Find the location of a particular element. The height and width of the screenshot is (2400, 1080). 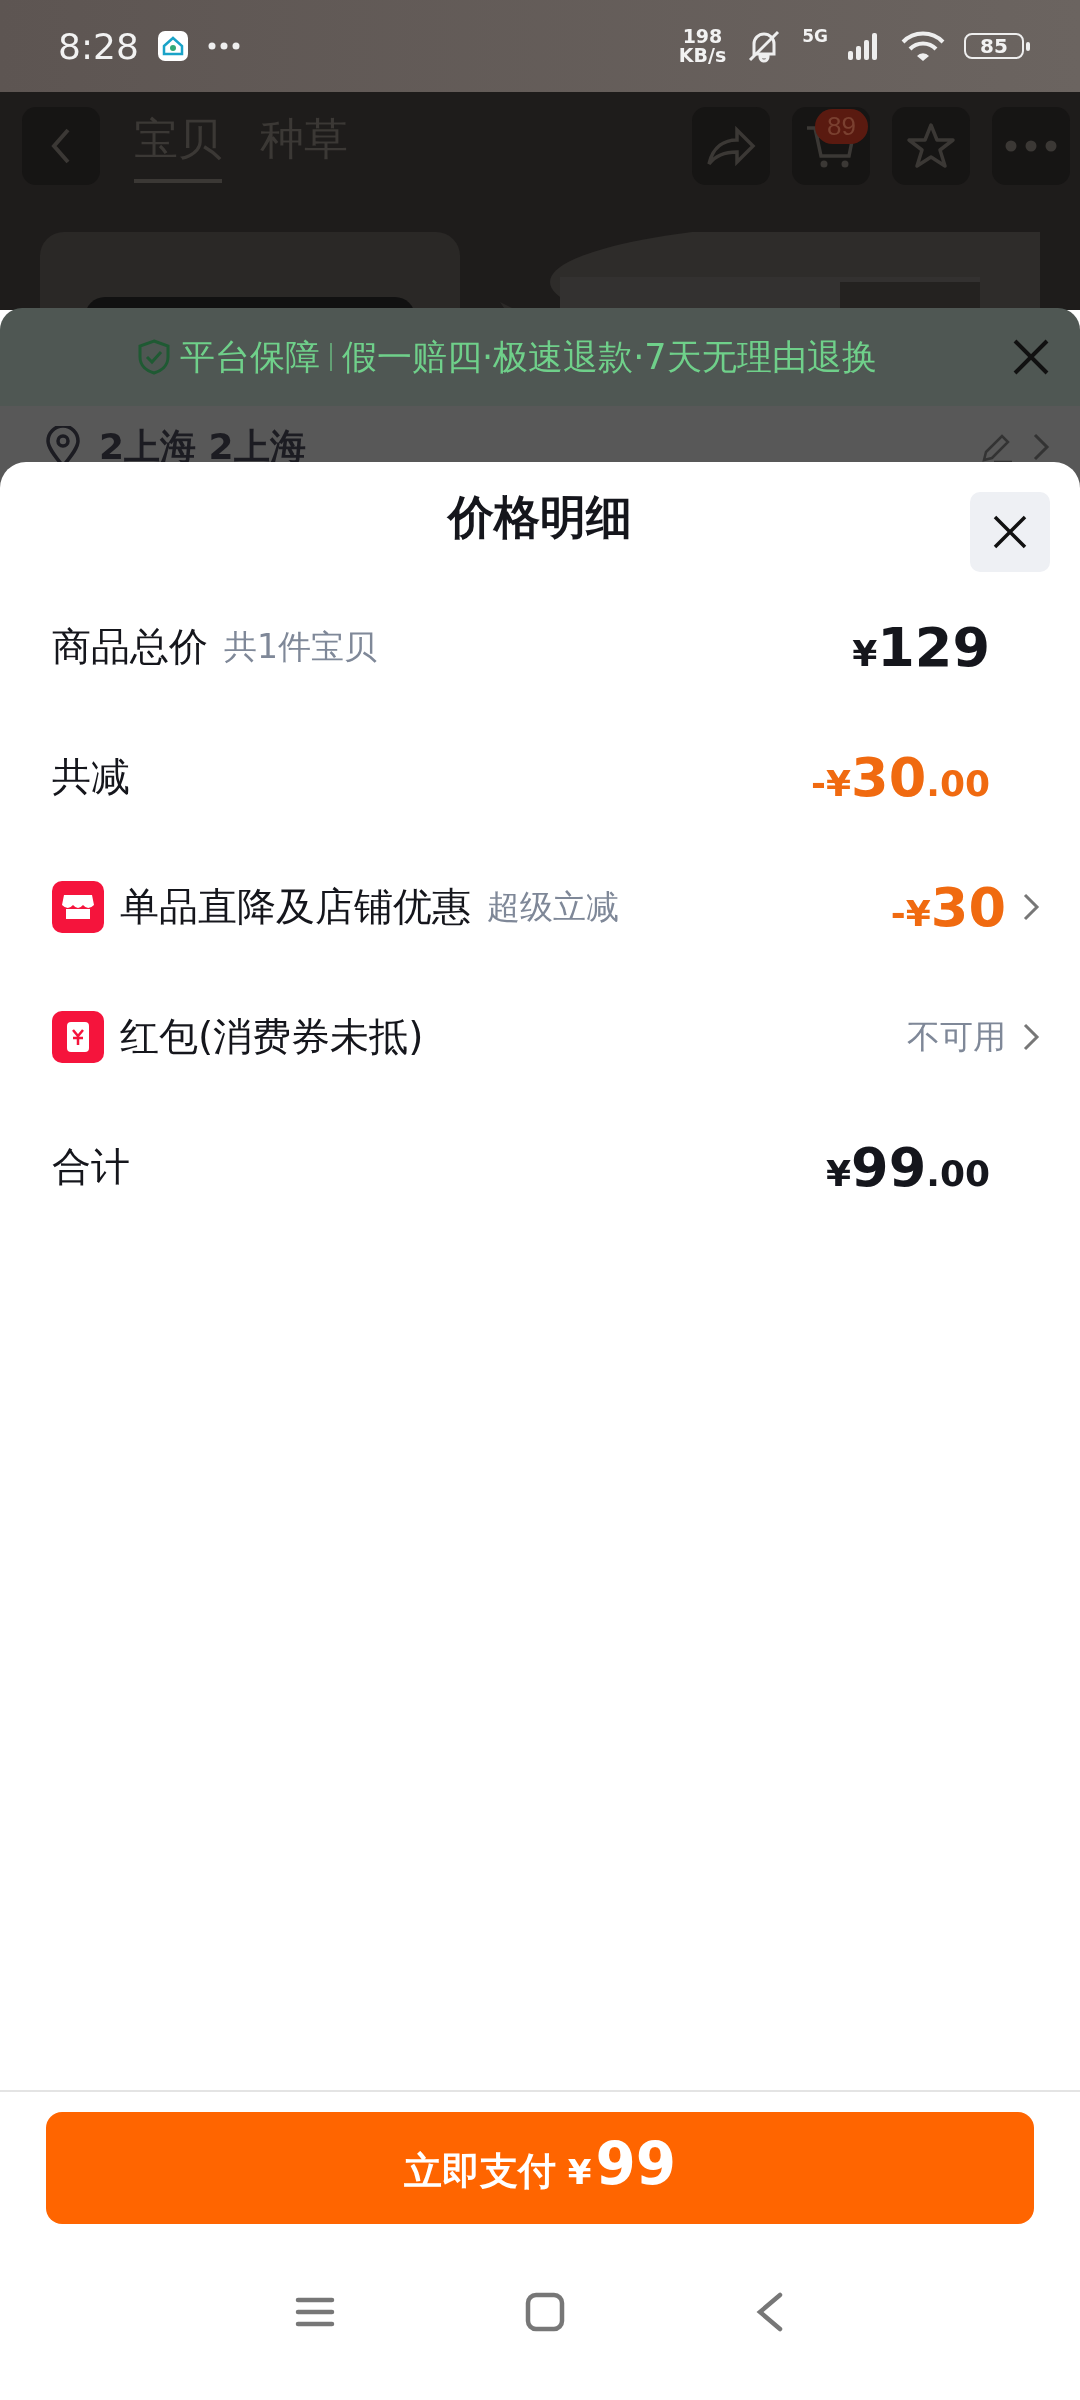

row-label: 商品总价 is located at coordinates (130, 647).